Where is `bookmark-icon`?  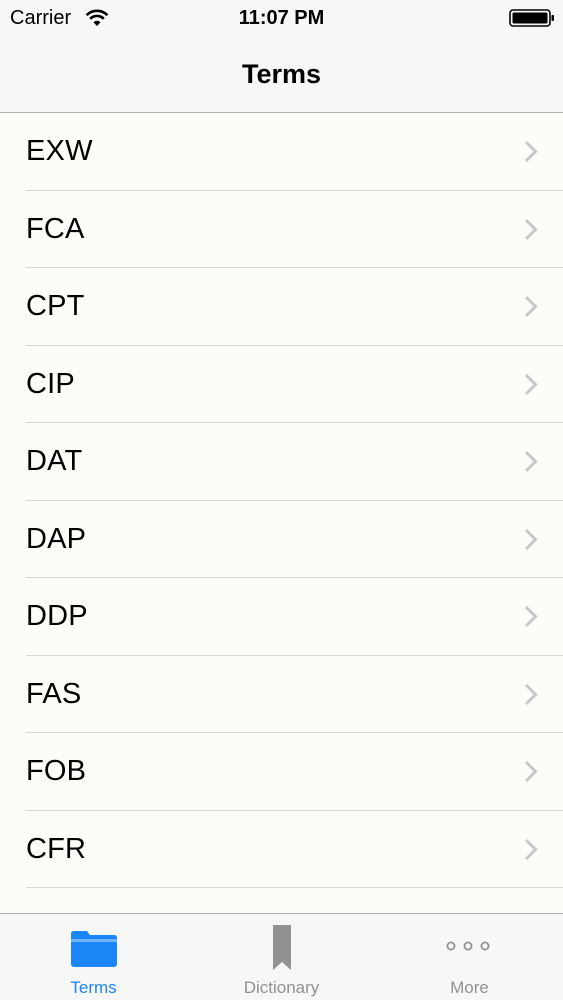 bookmark-icon is located at coordinates (282, 947).